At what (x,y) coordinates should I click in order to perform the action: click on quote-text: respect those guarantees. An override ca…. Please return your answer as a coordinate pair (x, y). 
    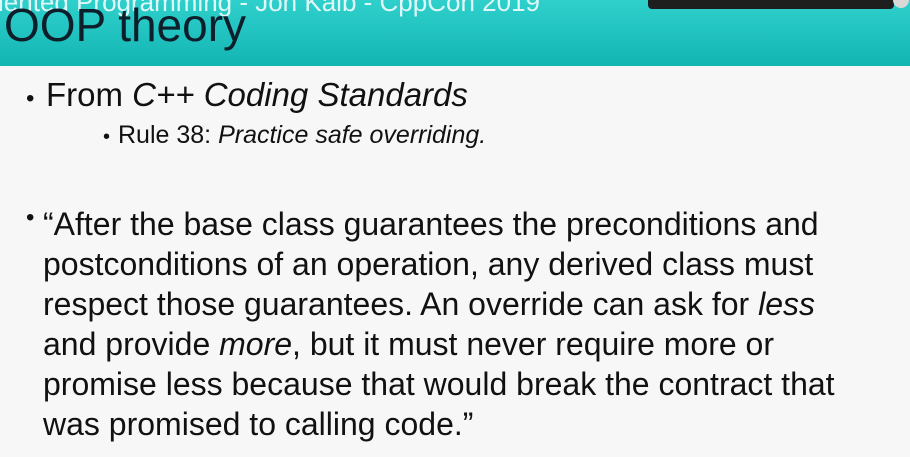
    Looking at the image, I should click on (401, 304).